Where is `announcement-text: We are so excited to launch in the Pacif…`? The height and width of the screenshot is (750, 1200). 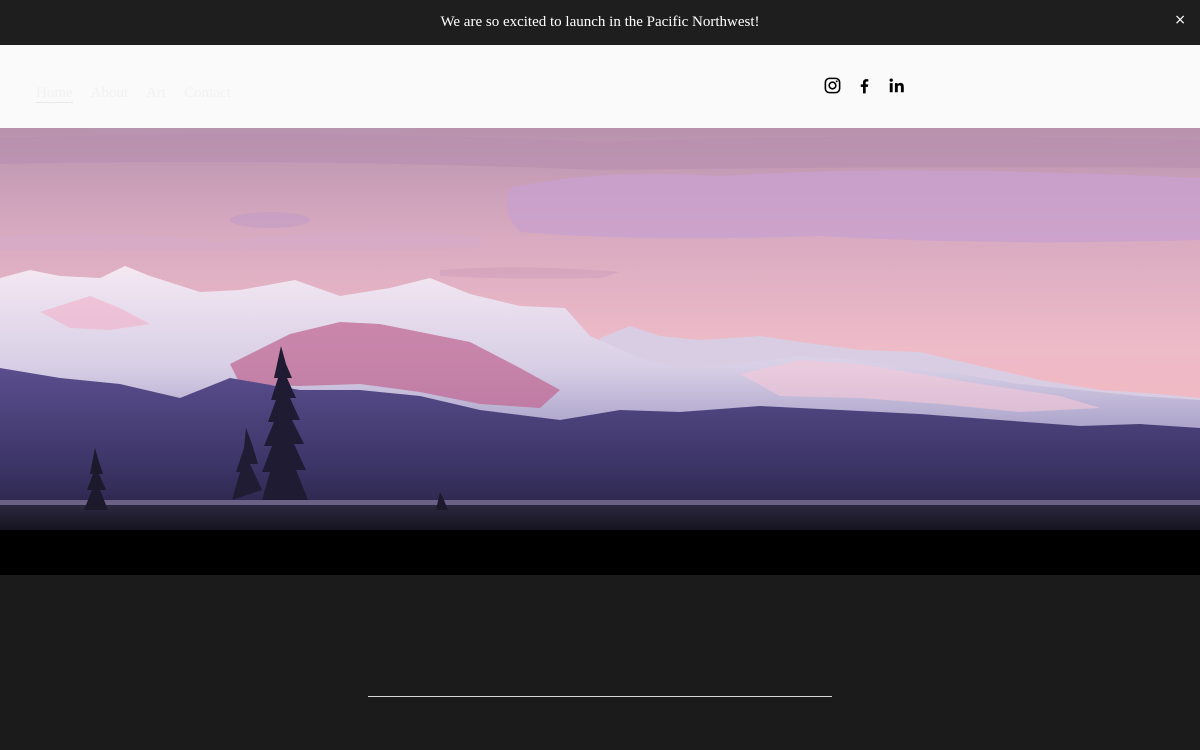 announcement-text: We are so excited to launch in the Pacif… is located at coordinates (600, 22).